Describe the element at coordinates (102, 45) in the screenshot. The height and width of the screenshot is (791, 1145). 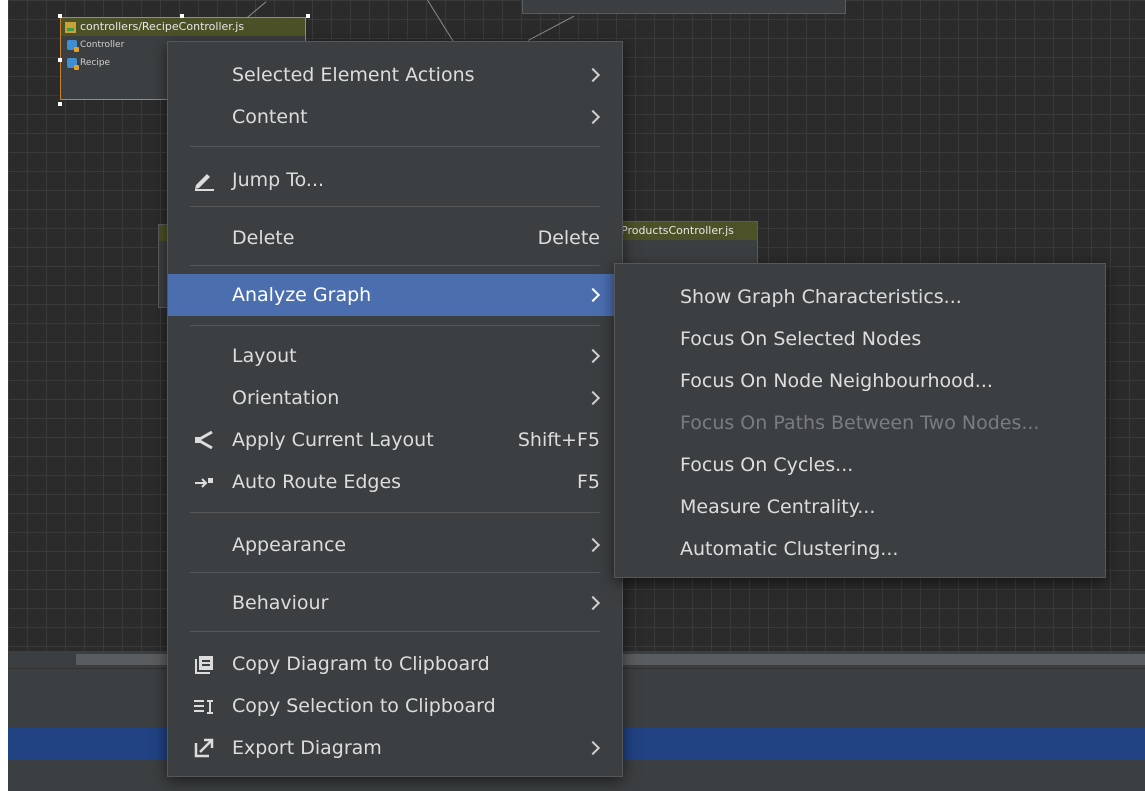
I see `node-member-label: Controller` at that location.